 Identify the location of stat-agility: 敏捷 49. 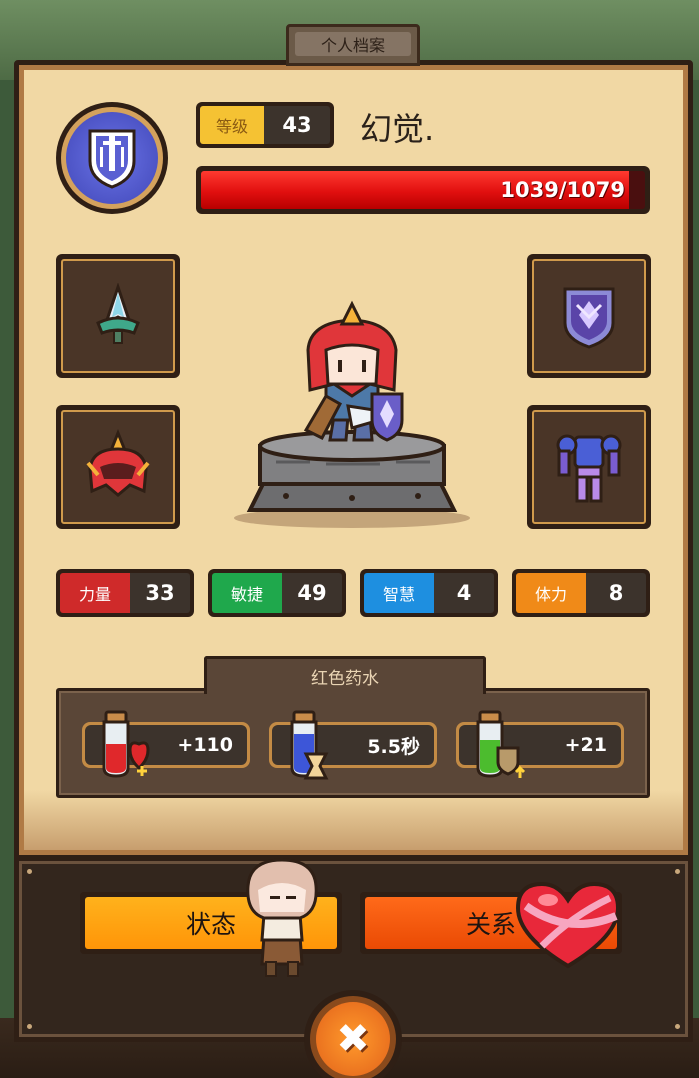
(277, 593).